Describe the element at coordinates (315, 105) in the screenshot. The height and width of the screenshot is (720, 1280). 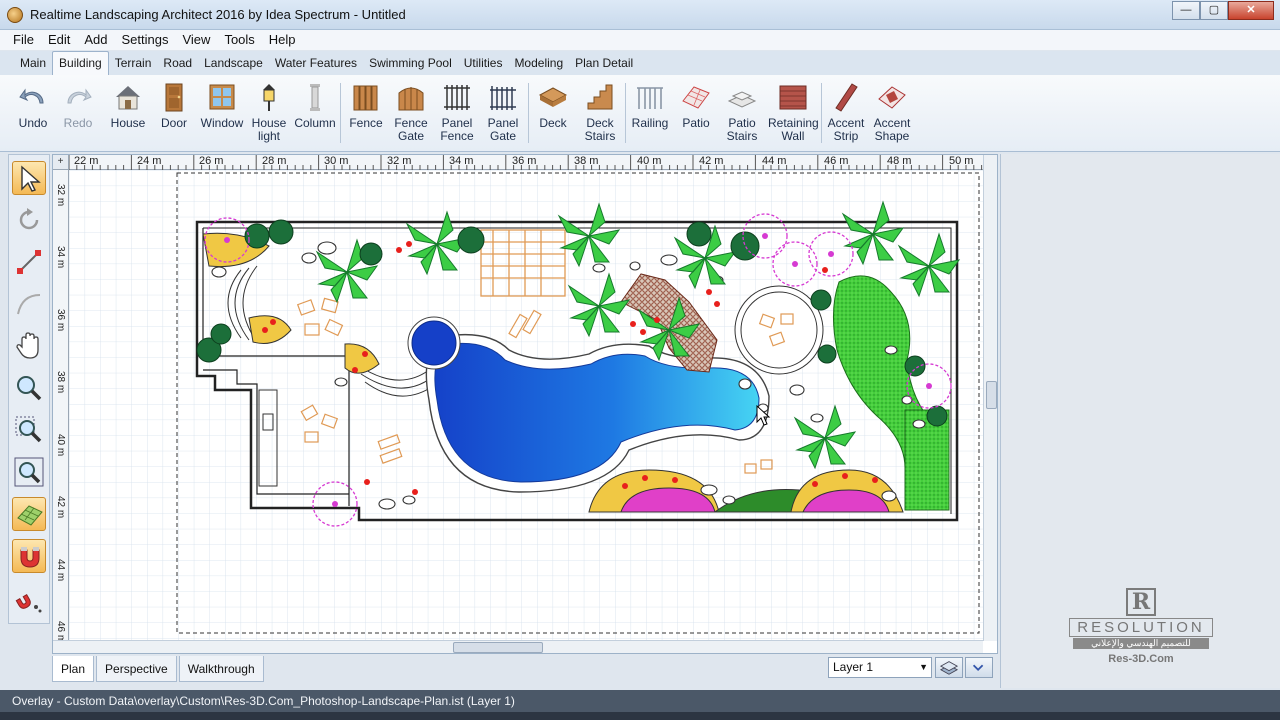
I see `column-button: Column` at that location.